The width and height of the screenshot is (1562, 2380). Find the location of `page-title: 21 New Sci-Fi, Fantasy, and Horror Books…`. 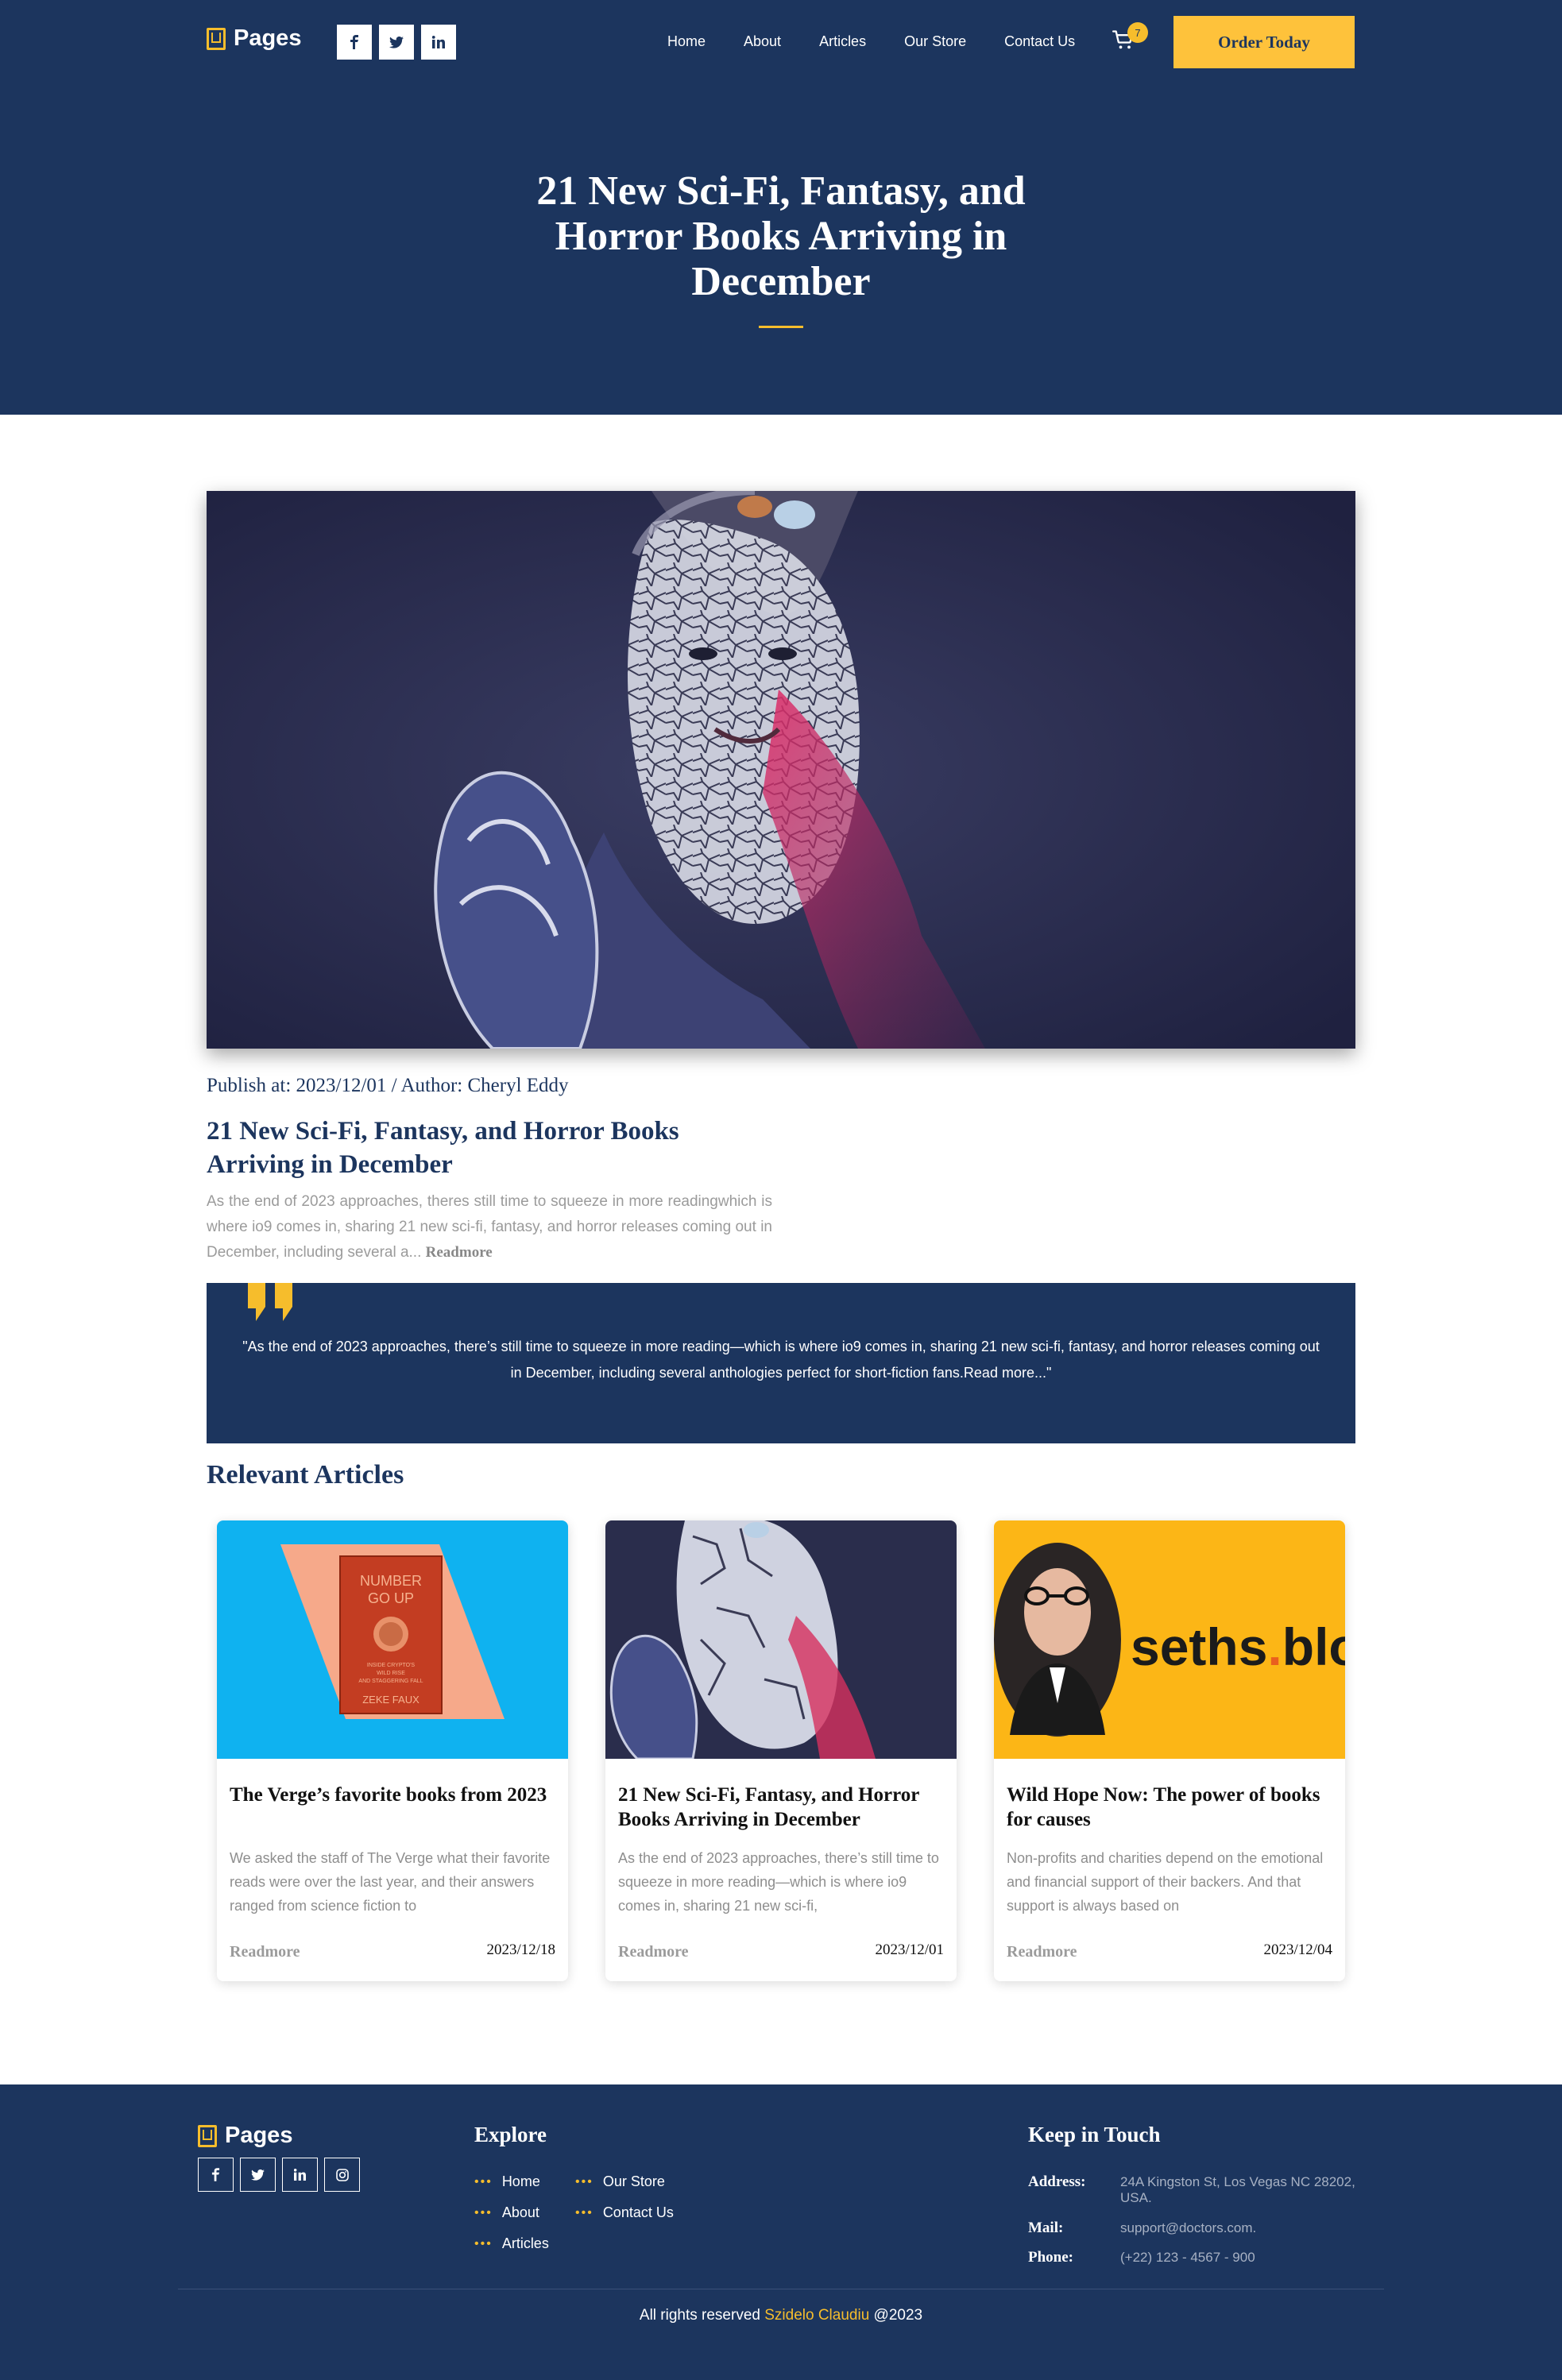

page-title: 21 New Sci-Fi, Fantasy, and Horror Books… is located at coordinates (781, 236).